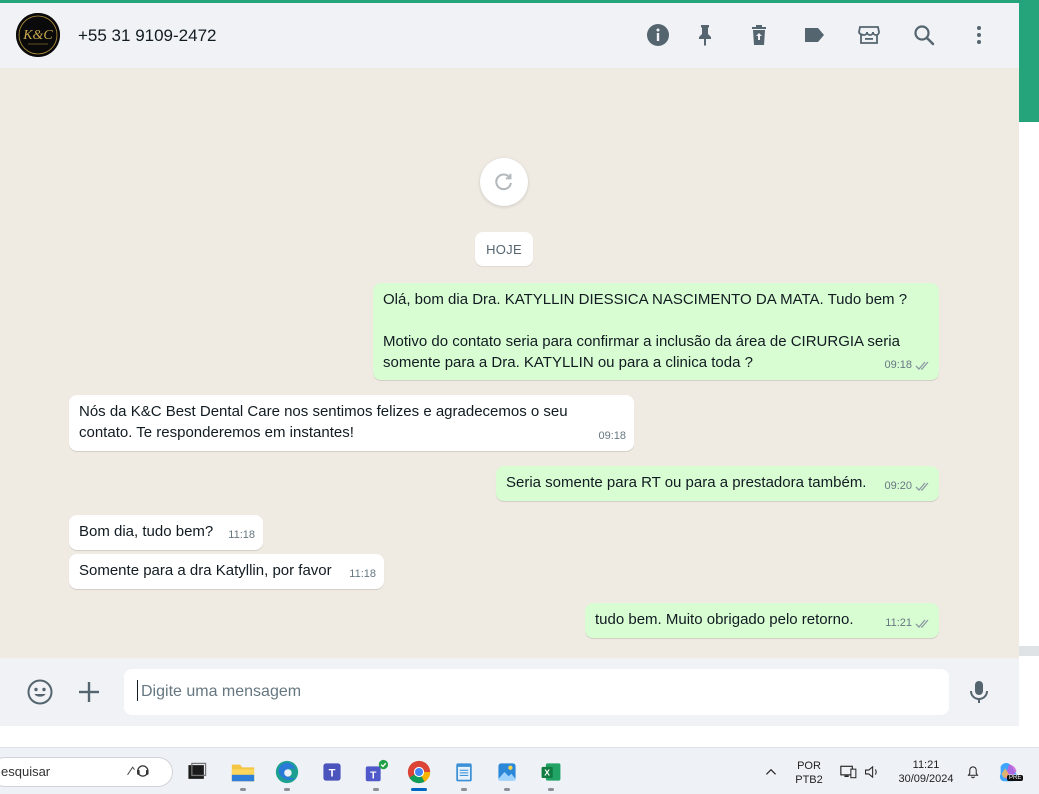  I want to click on message-input, so click(536, 692).